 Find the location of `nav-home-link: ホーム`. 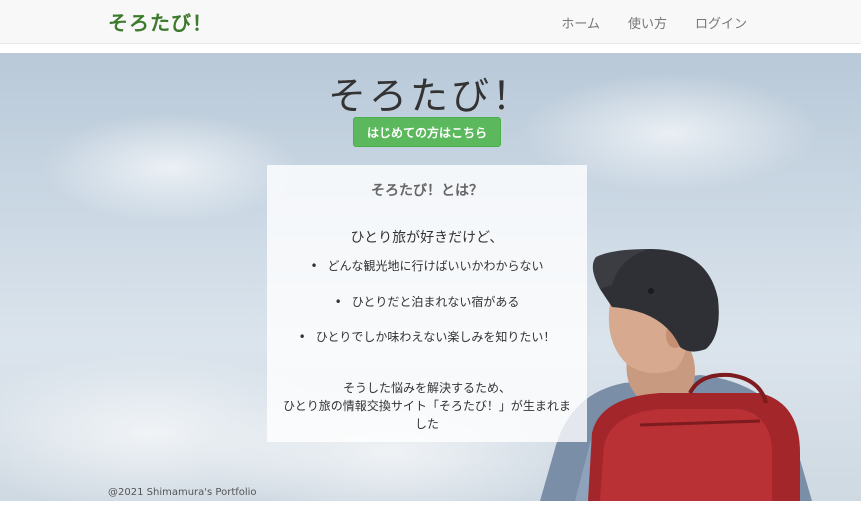

nav-home-link: ホーム is located at coordinates (580, 22).